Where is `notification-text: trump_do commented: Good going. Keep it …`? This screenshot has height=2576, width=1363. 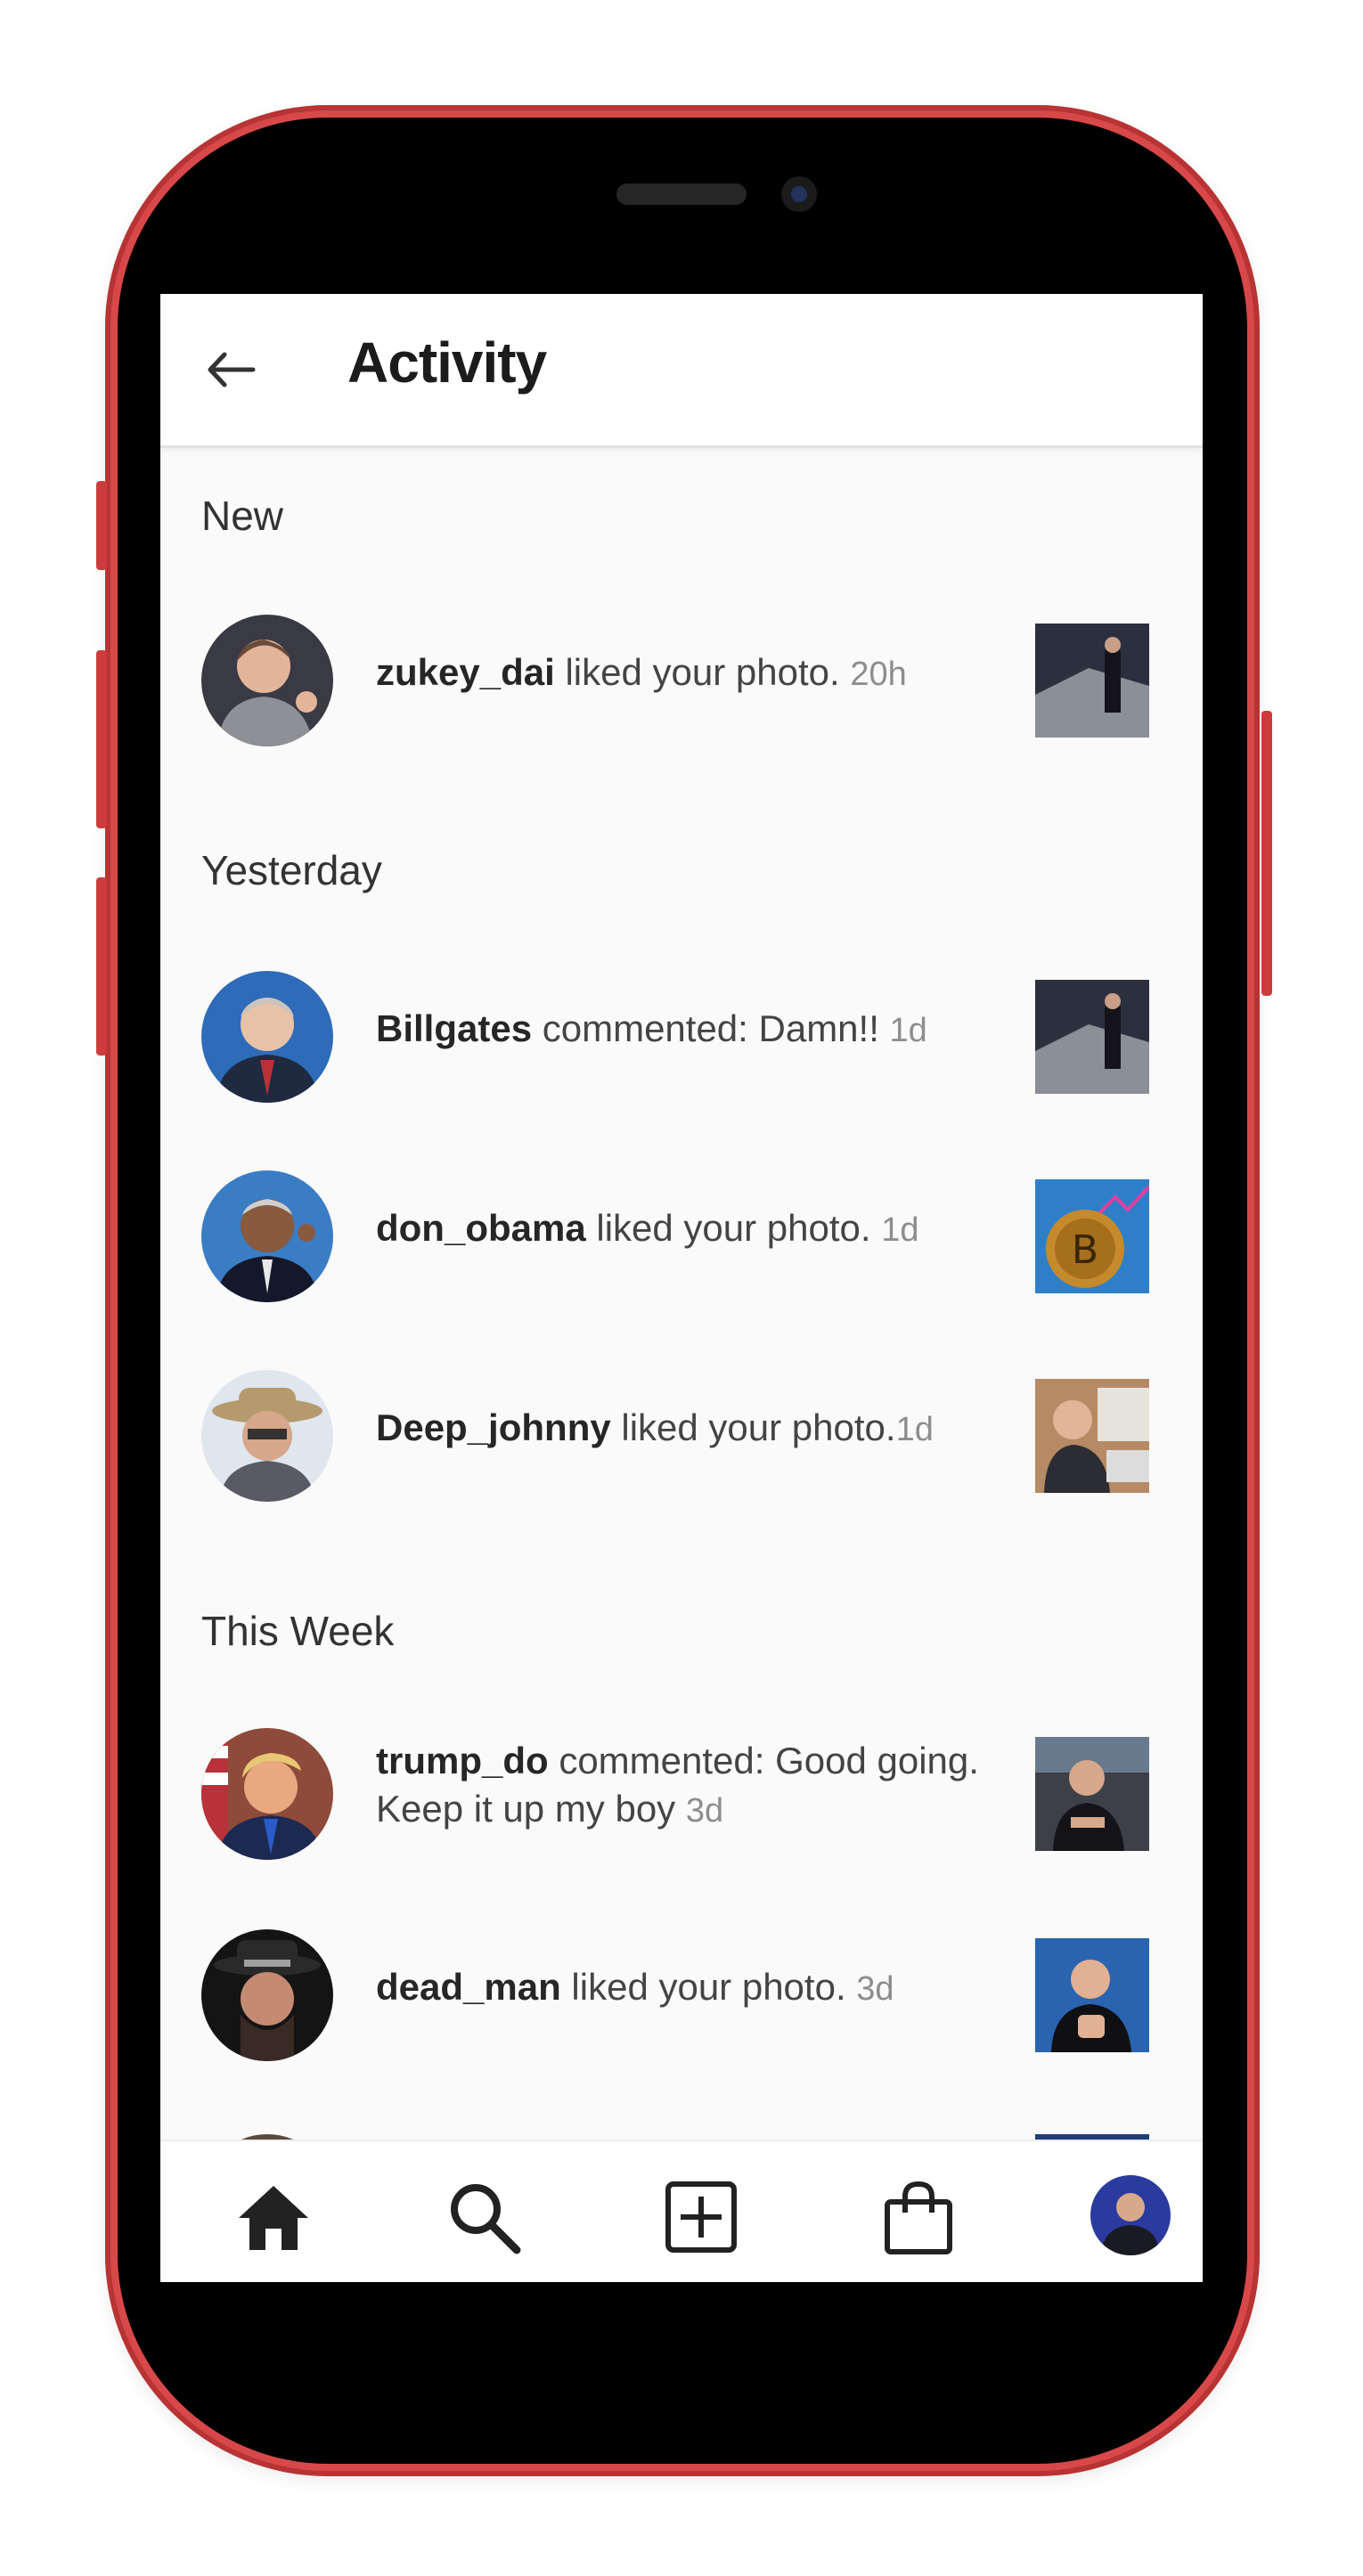
notification-text: trump_do commented: Good going. Keep it … is located at coordinates (684, 1786).